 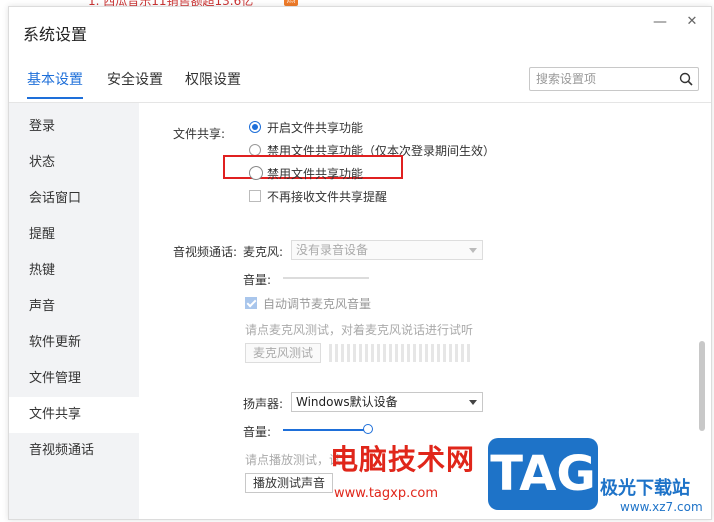 I want to click on settings-sidebar: 登录 状态 会话窗口 提醒 热键 声音 软件更新 文件管理 文件共享 音视频通话, so click(x=74, y=311).